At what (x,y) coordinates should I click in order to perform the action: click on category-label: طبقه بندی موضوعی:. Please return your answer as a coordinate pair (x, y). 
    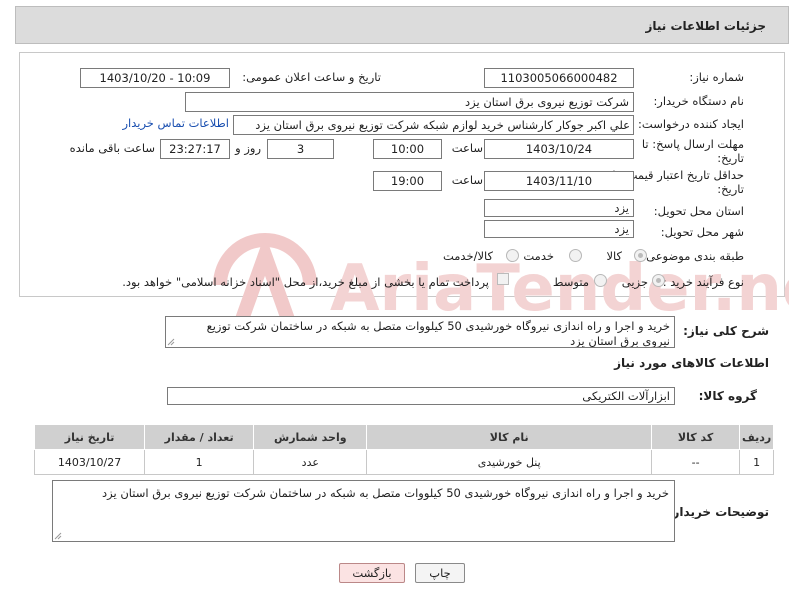
    Looking at the image, I should click on (693, 256).